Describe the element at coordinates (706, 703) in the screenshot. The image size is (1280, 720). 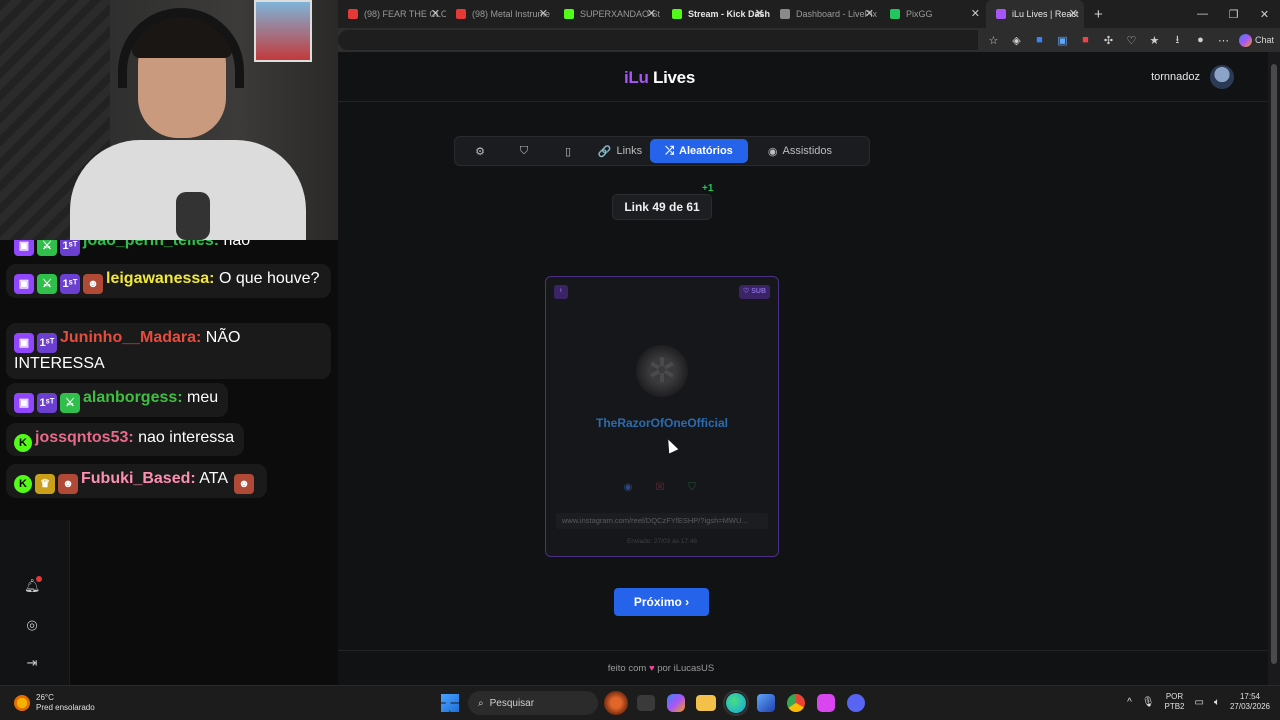
I see `file-explorer-icon` at that location.